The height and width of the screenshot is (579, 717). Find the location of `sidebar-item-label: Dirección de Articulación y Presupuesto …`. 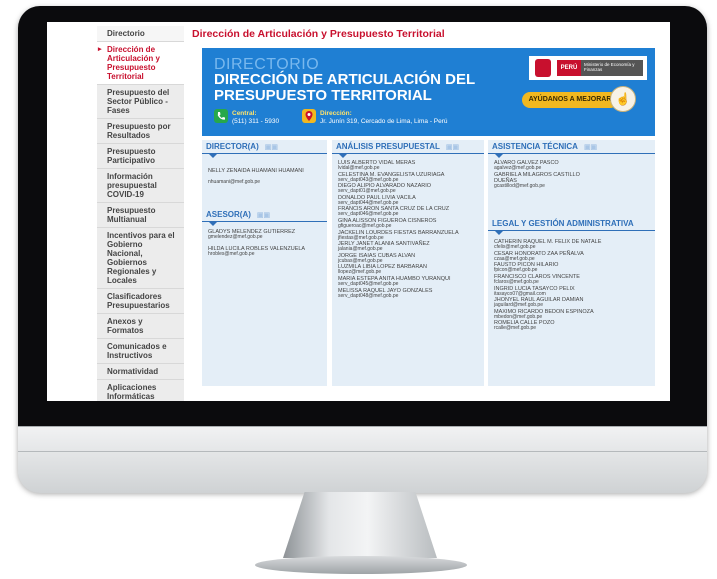

sidebar-item-label: Dirección de Articulación y Presupuesto … is located at coordinates (133, 63).